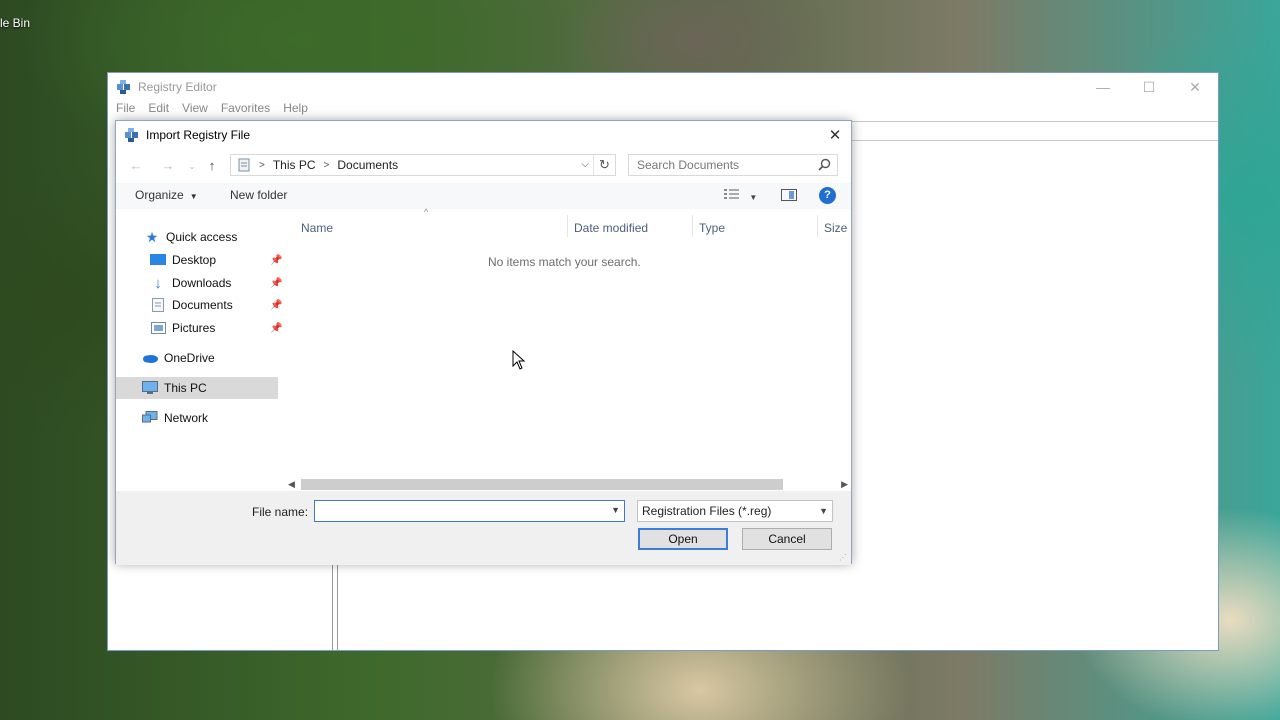 This screenshot has width=1280, height=720. I want to click on nav-network: Network, so click(175, 418).